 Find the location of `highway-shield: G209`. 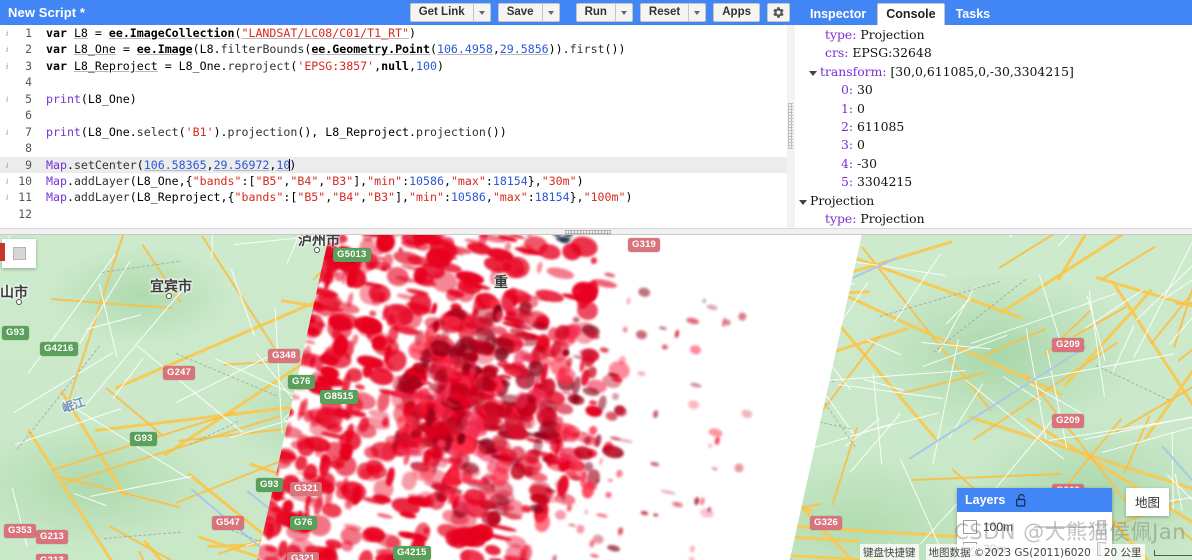

highway-shield: G209 is located at coordinates (1068, 421).